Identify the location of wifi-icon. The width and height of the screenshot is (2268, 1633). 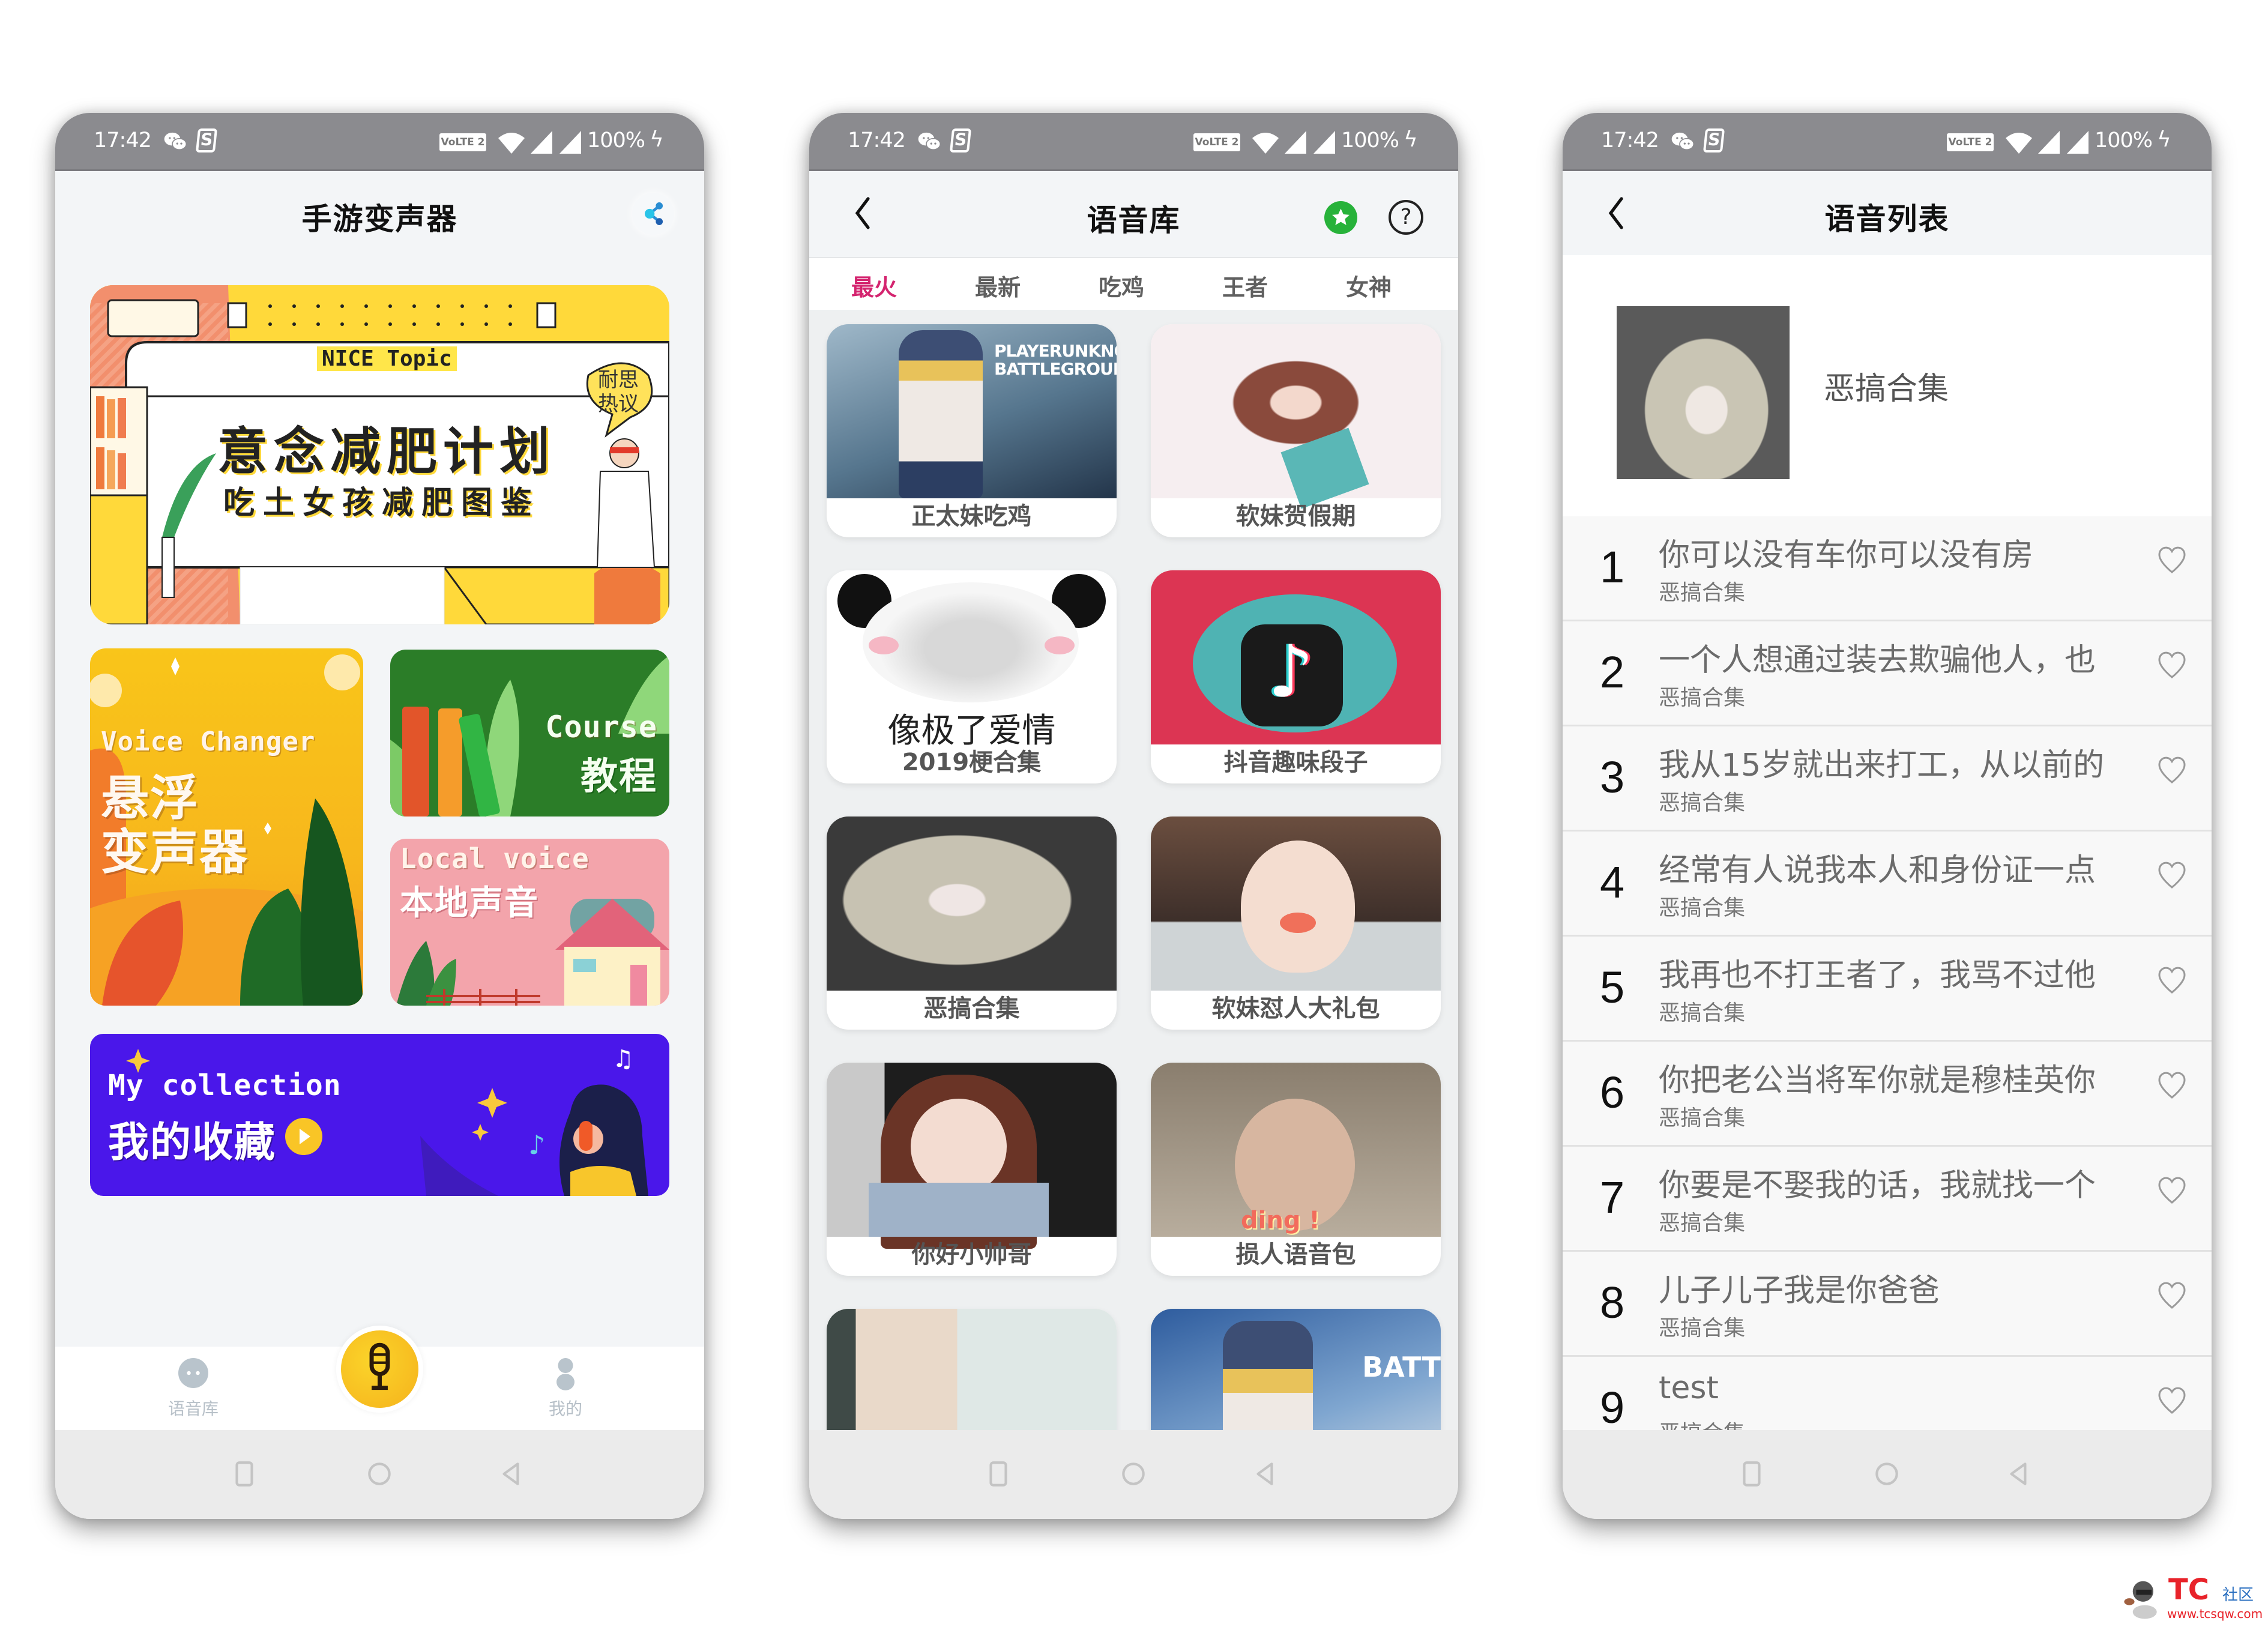
(512, 143).